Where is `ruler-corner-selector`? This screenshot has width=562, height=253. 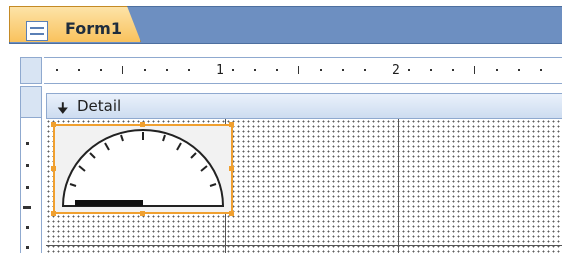
ruler-corner-selector is located at coordinates (31, 70).